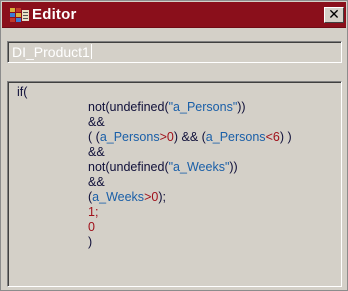  I want to click on code-number: 1;, so click(93, 212).